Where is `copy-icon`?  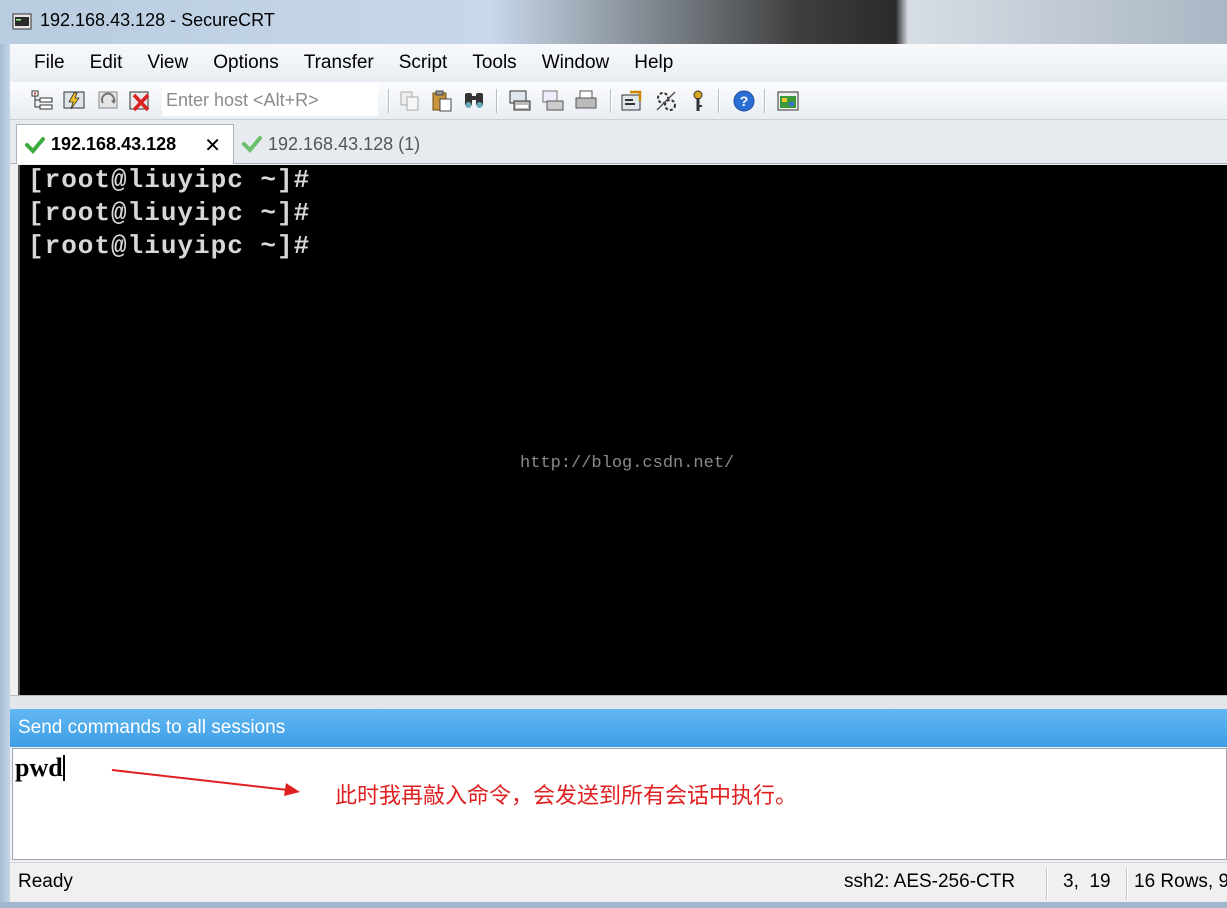
copy-icon is located at coordinates (410, 101).